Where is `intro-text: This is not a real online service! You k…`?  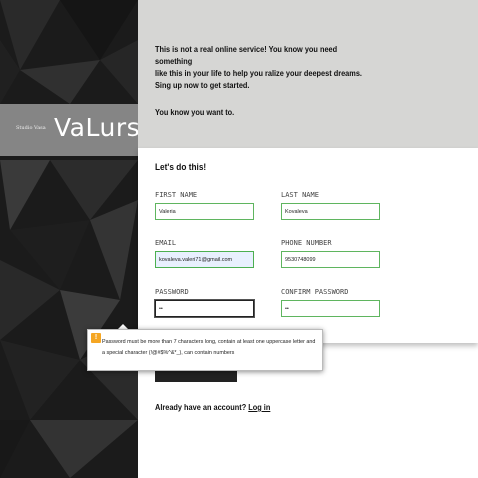
intro-text: This is not a real online service! You k… is located at coordinates (265, 68).